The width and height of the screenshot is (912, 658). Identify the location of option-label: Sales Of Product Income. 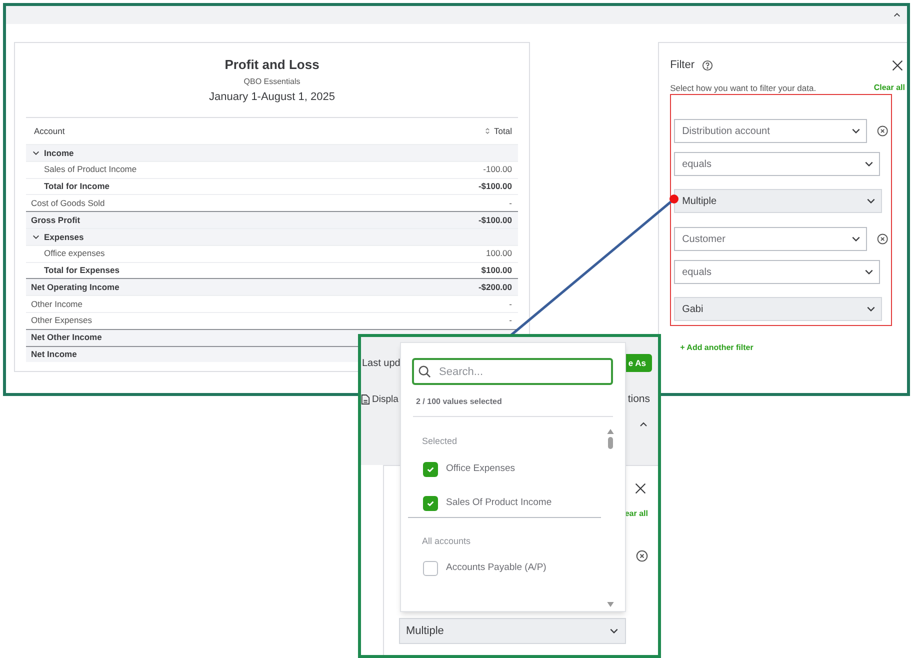
(499, 503).